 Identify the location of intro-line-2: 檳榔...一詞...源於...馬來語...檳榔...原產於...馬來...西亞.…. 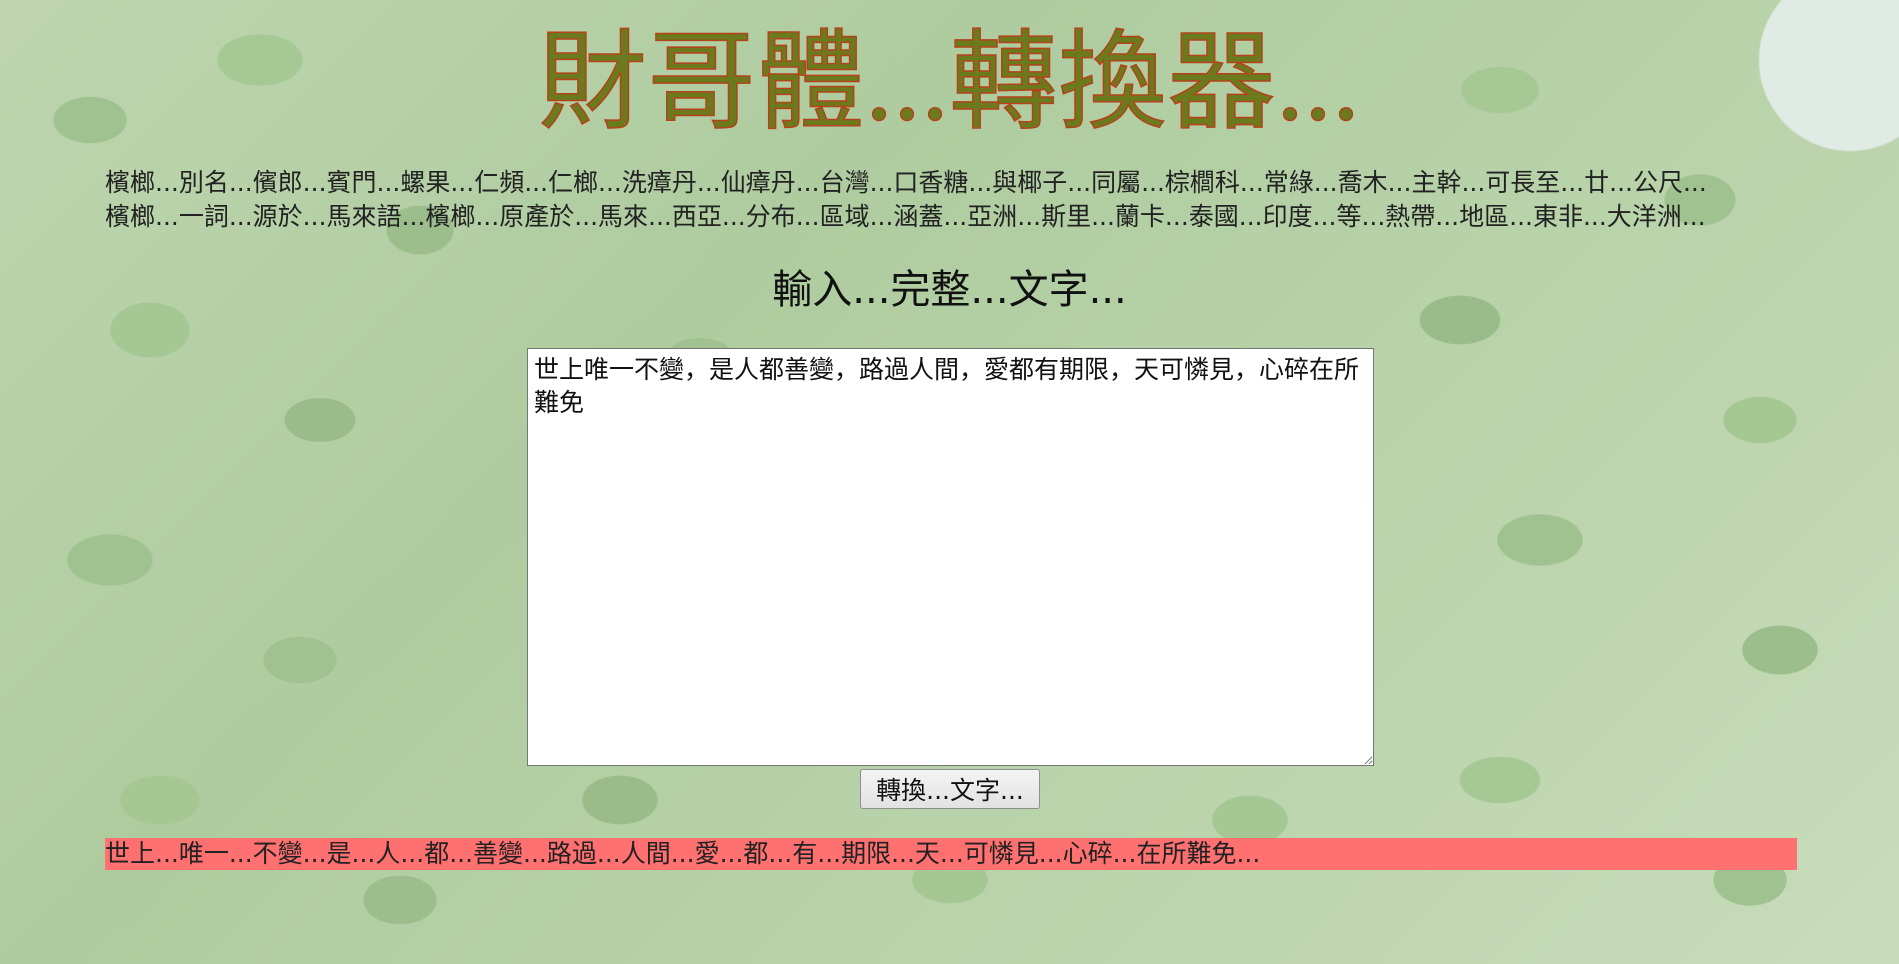
(905, 216).